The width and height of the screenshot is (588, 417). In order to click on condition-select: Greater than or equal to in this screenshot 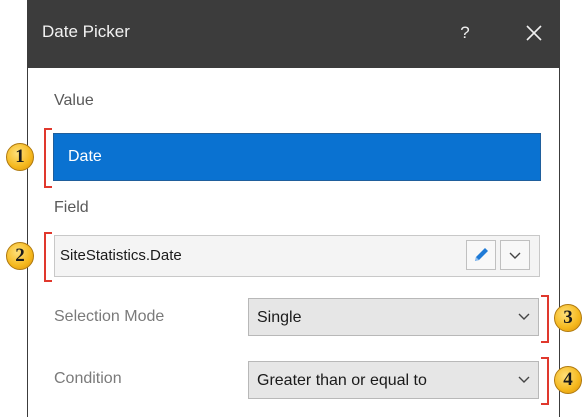, I will do `click(393, 380)`.